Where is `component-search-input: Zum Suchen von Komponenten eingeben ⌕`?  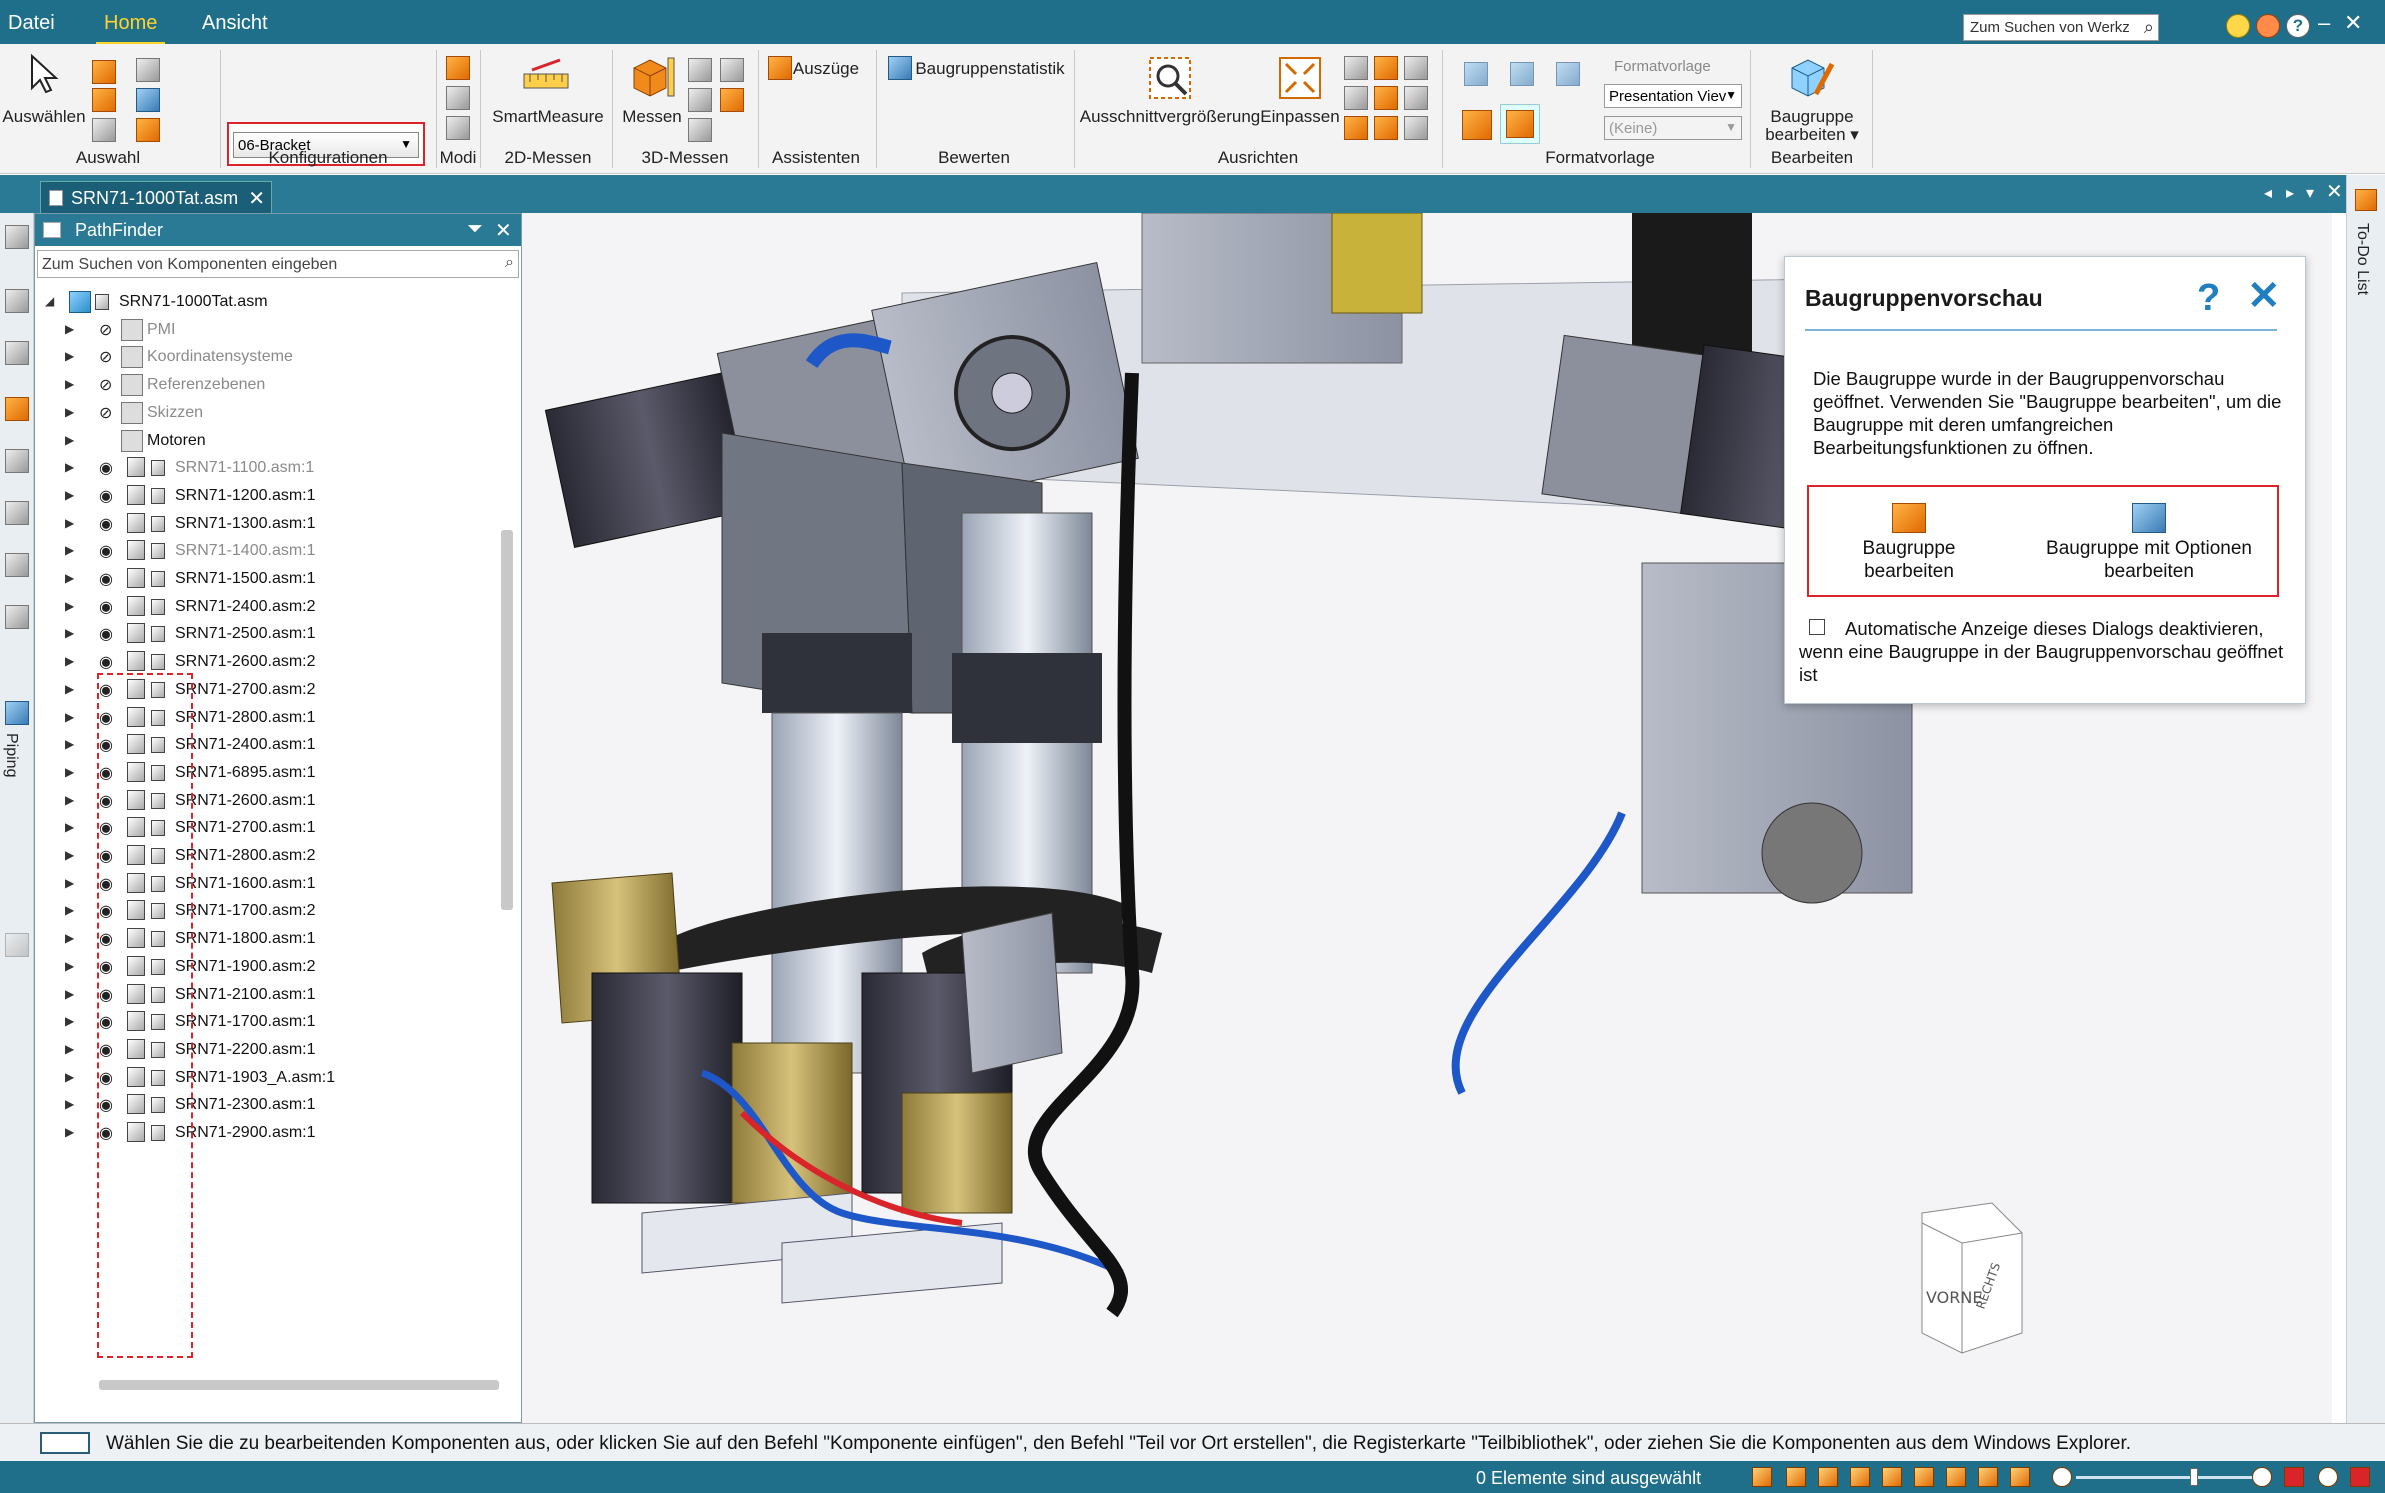 component-search-input: Zum Suchen von Komponenten eingeben ⌕ is located at coordinates (278, 264).